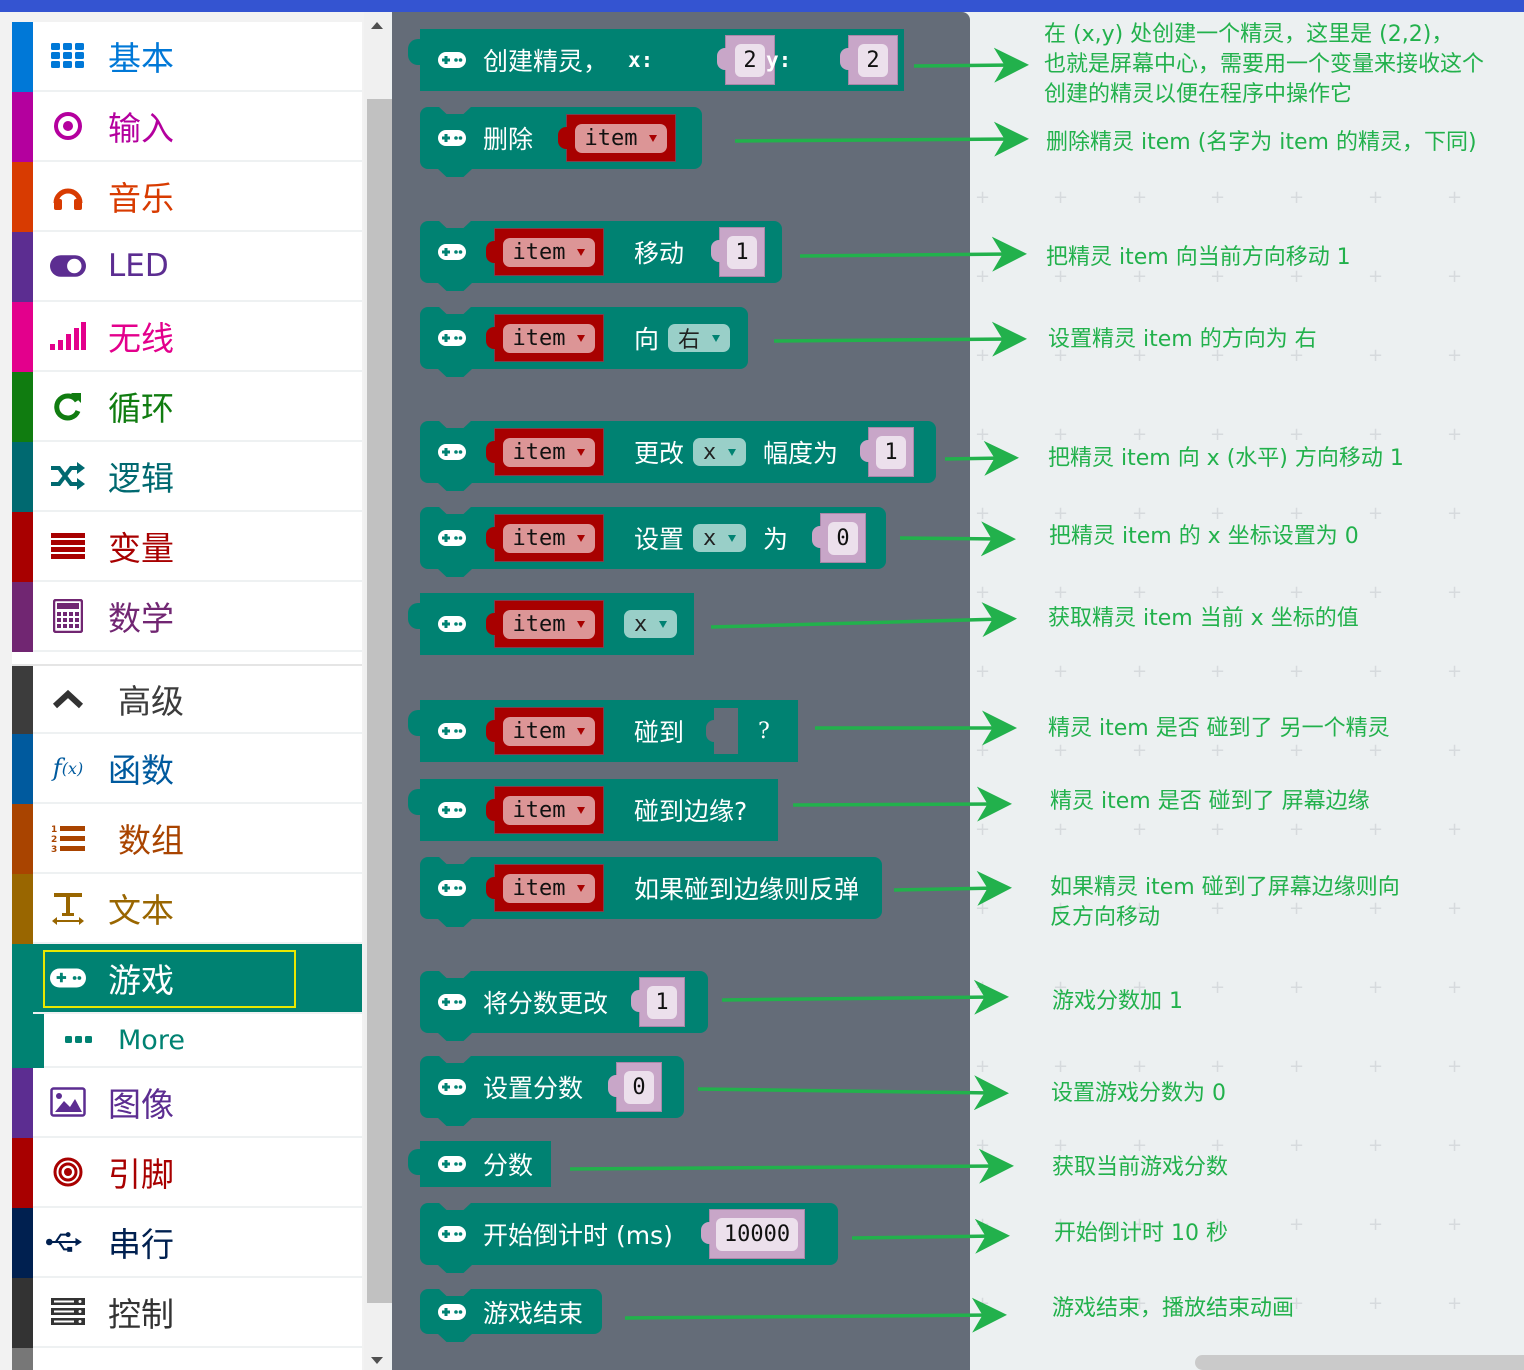  Describe the element at coordinates (869, 60) in the screenshot. I see `y-input: 2` at that location.